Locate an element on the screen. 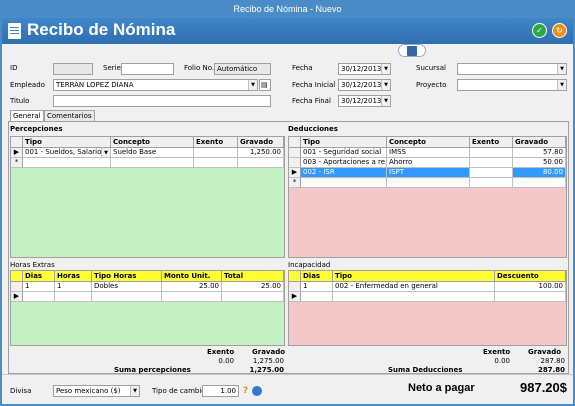 Image resolution: width=575 pixels, height=406 pixels. empleado-value: TERRAN LOPEZ DIANA is located at coordinates (95, 85).